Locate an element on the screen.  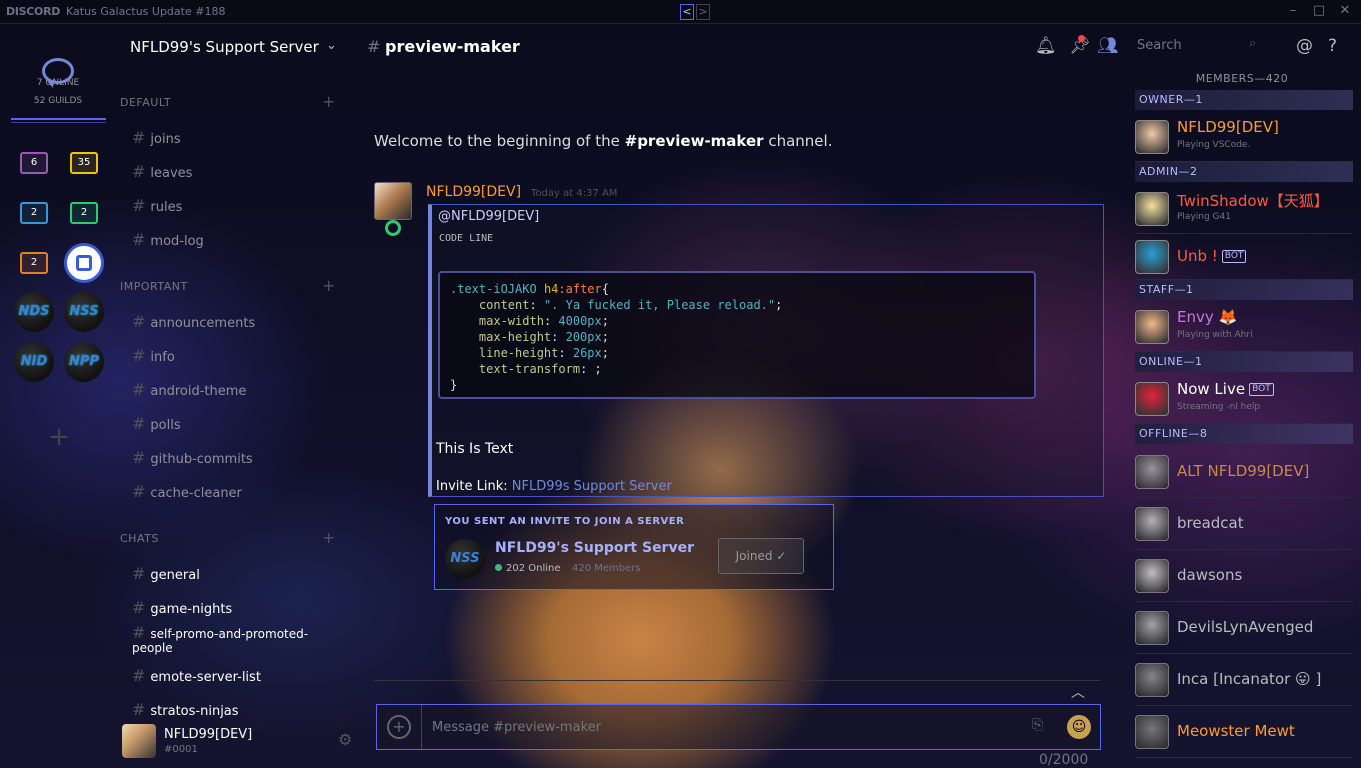
discord-logo: DISCORD is located at coordinates (33, 11).